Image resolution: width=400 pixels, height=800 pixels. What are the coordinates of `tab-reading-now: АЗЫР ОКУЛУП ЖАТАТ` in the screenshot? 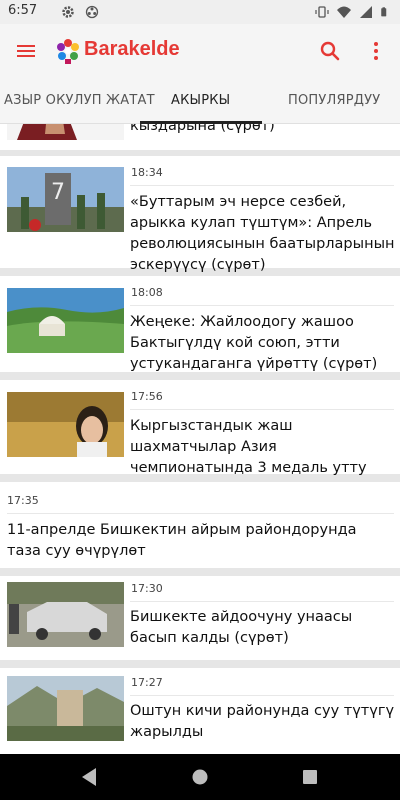 It's located at (79, 101).